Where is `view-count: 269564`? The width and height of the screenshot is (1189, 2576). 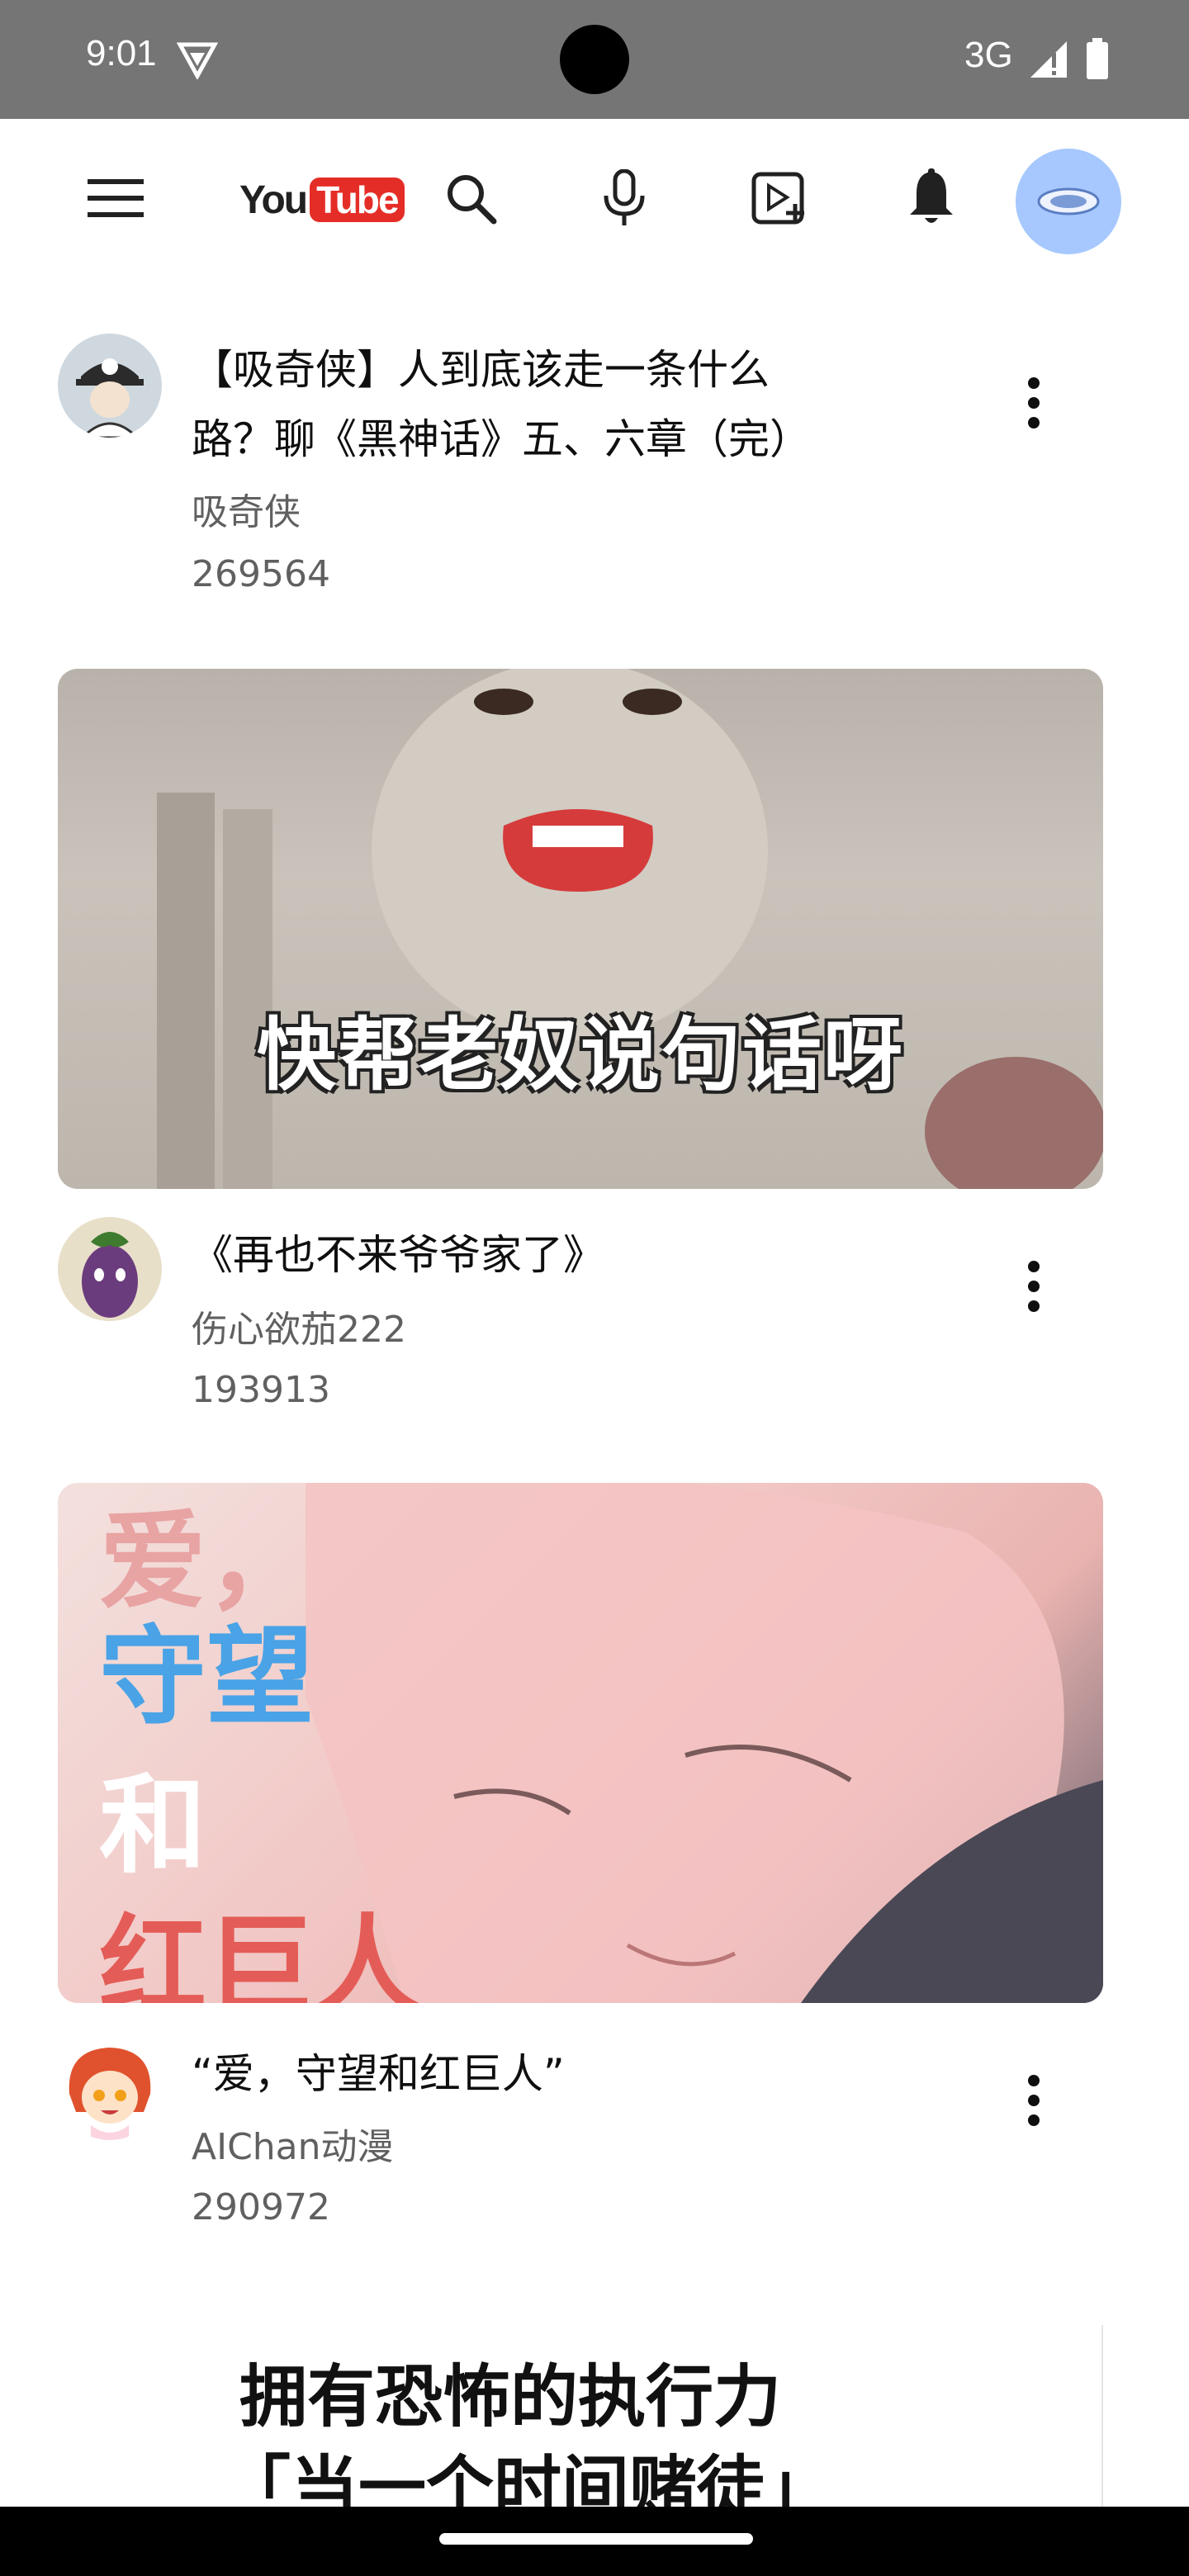 view-count: 269564 is located at coordinates (261, 574).